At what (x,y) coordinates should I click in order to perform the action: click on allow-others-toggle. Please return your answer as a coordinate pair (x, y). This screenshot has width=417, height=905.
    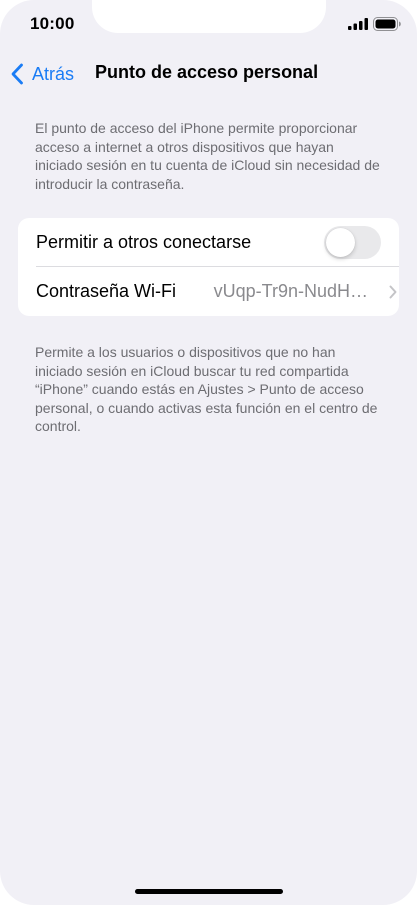
    Looking at the image, I should click on (352, 242).